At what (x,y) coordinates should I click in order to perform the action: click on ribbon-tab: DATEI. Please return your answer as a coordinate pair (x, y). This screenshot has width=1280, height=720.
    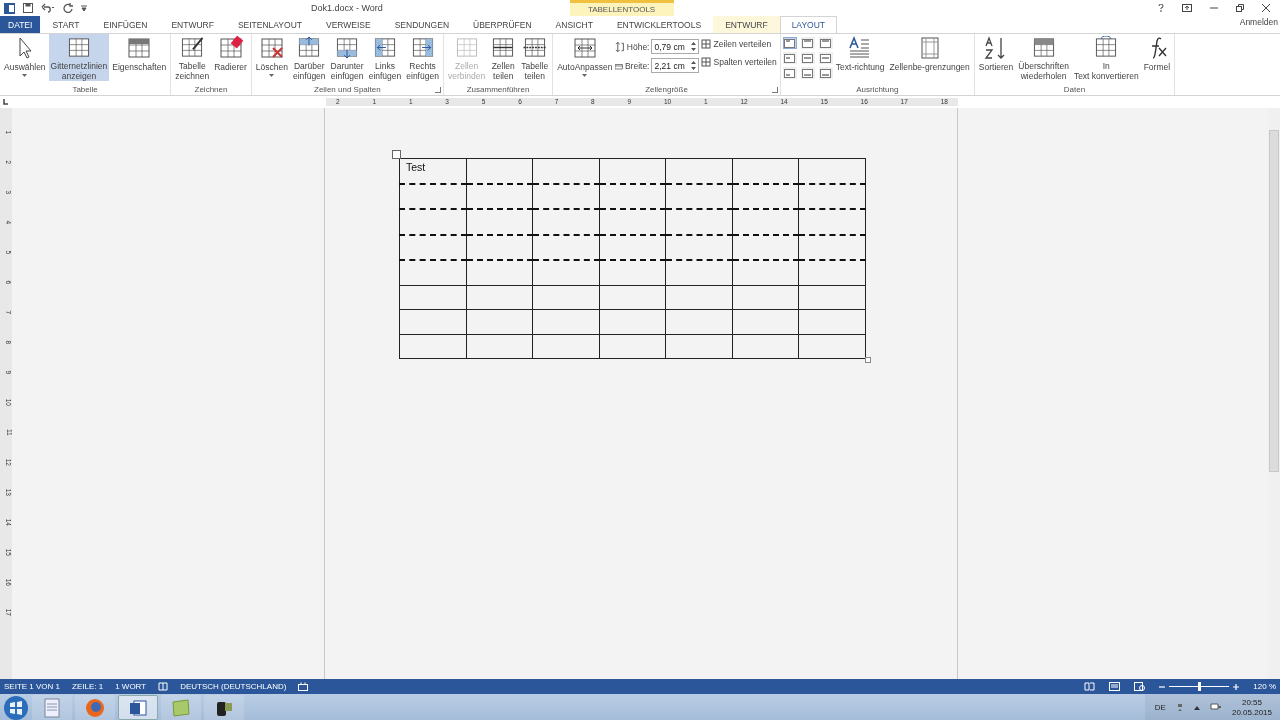
    Looking at the image, I should click on (20, 24).